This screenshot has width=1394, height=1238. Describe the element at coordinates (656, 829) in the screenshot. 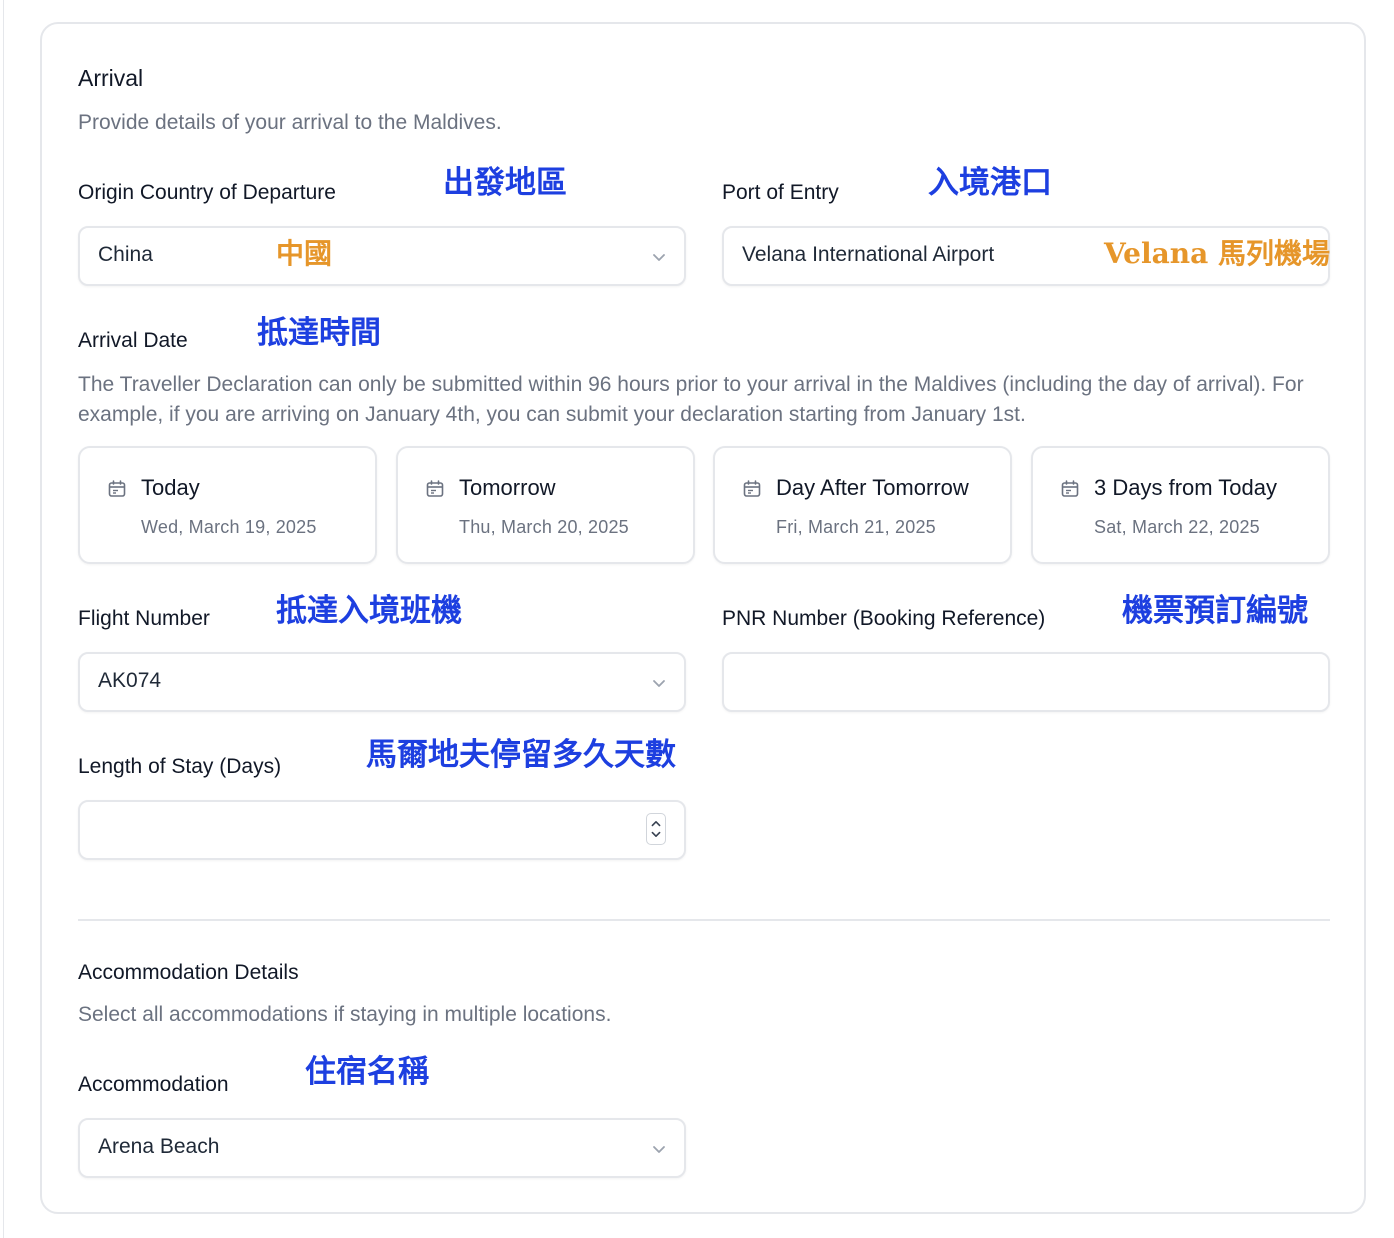

I see `number-stepper-icon` at that location.